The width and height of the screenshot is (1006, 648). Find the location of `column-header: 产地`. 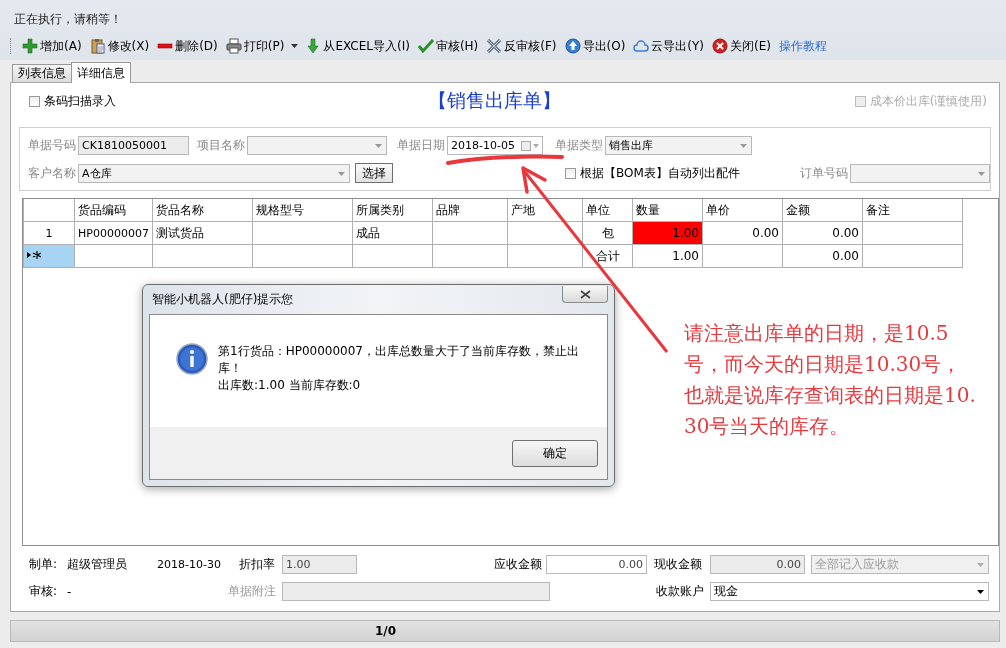

column-header: 产地 is located at coordinates (545, 210).